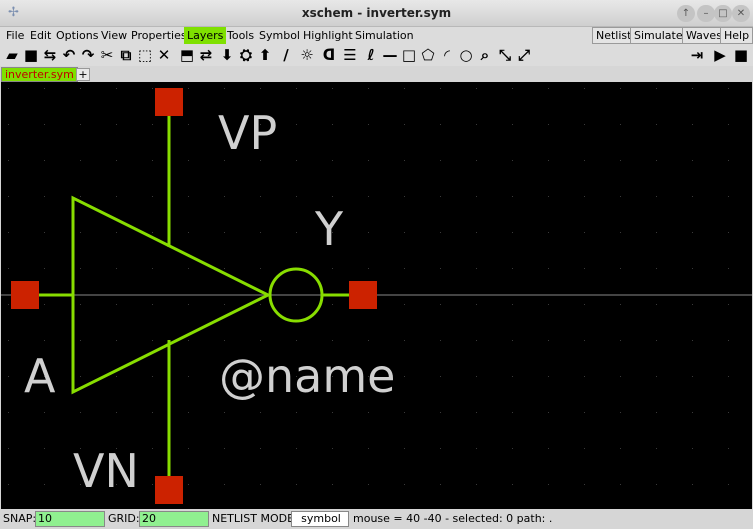 Image resolution: width=753 pixels, height=529 pixels. I want to click on pin-vn, so click(169, 490).